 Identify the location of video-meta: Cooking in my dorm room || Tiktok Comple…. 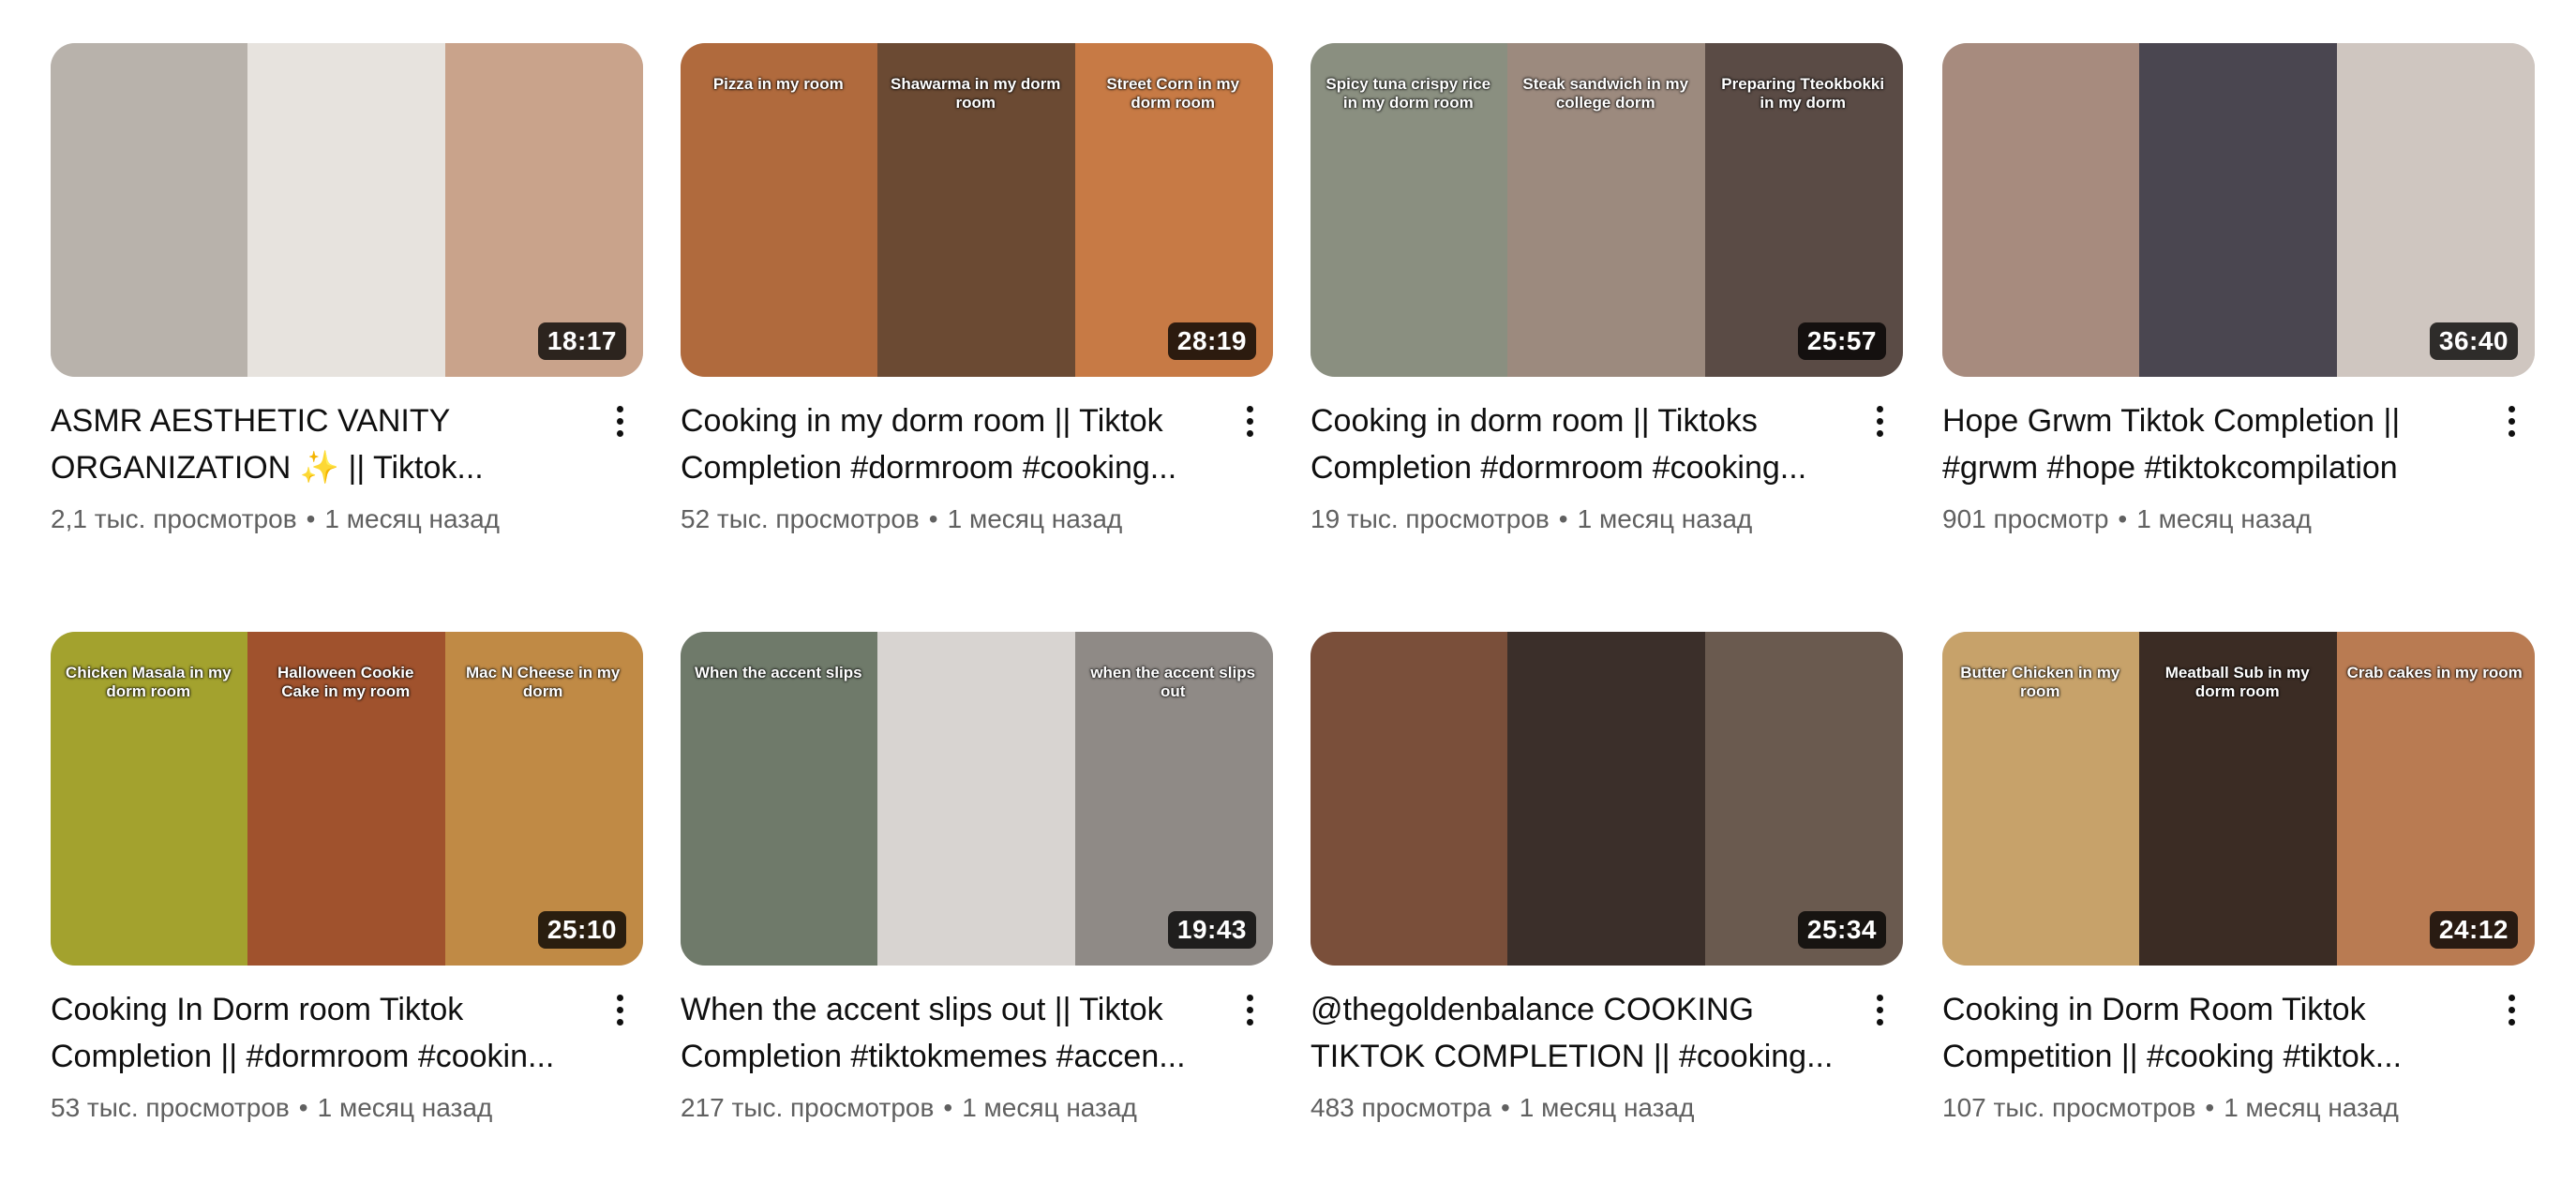
(977, 467).